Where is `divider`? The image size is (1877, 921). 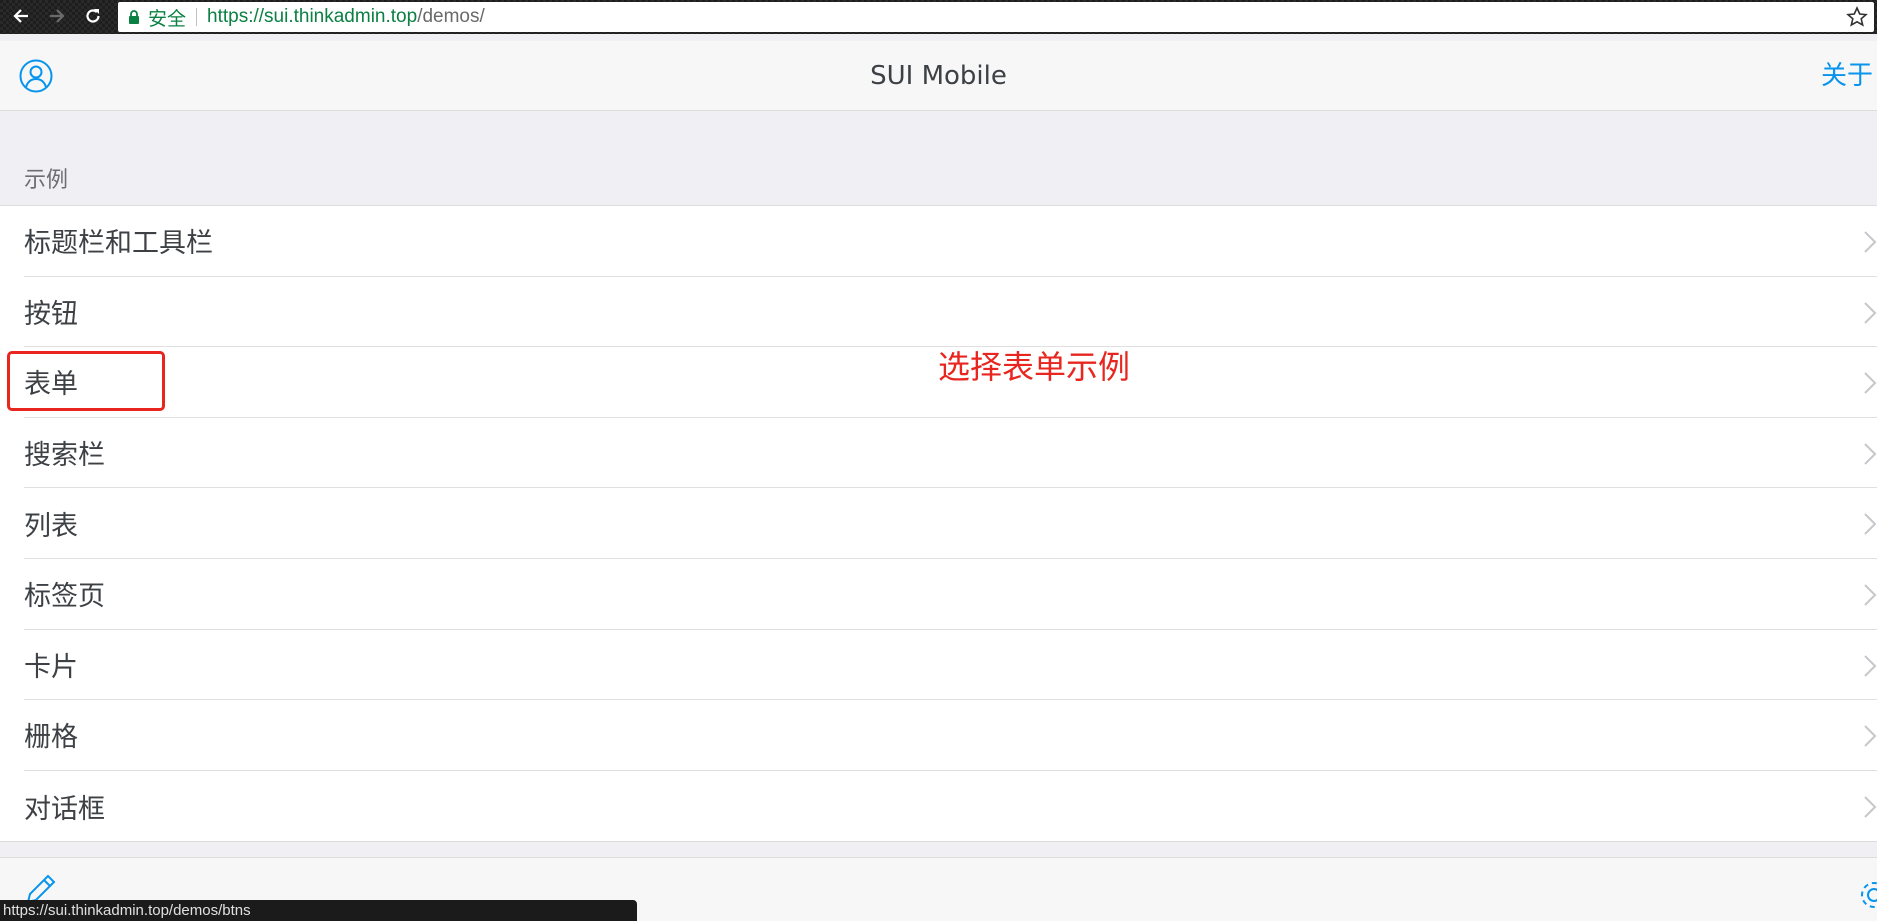 divider is located at coordinates (197, 17).